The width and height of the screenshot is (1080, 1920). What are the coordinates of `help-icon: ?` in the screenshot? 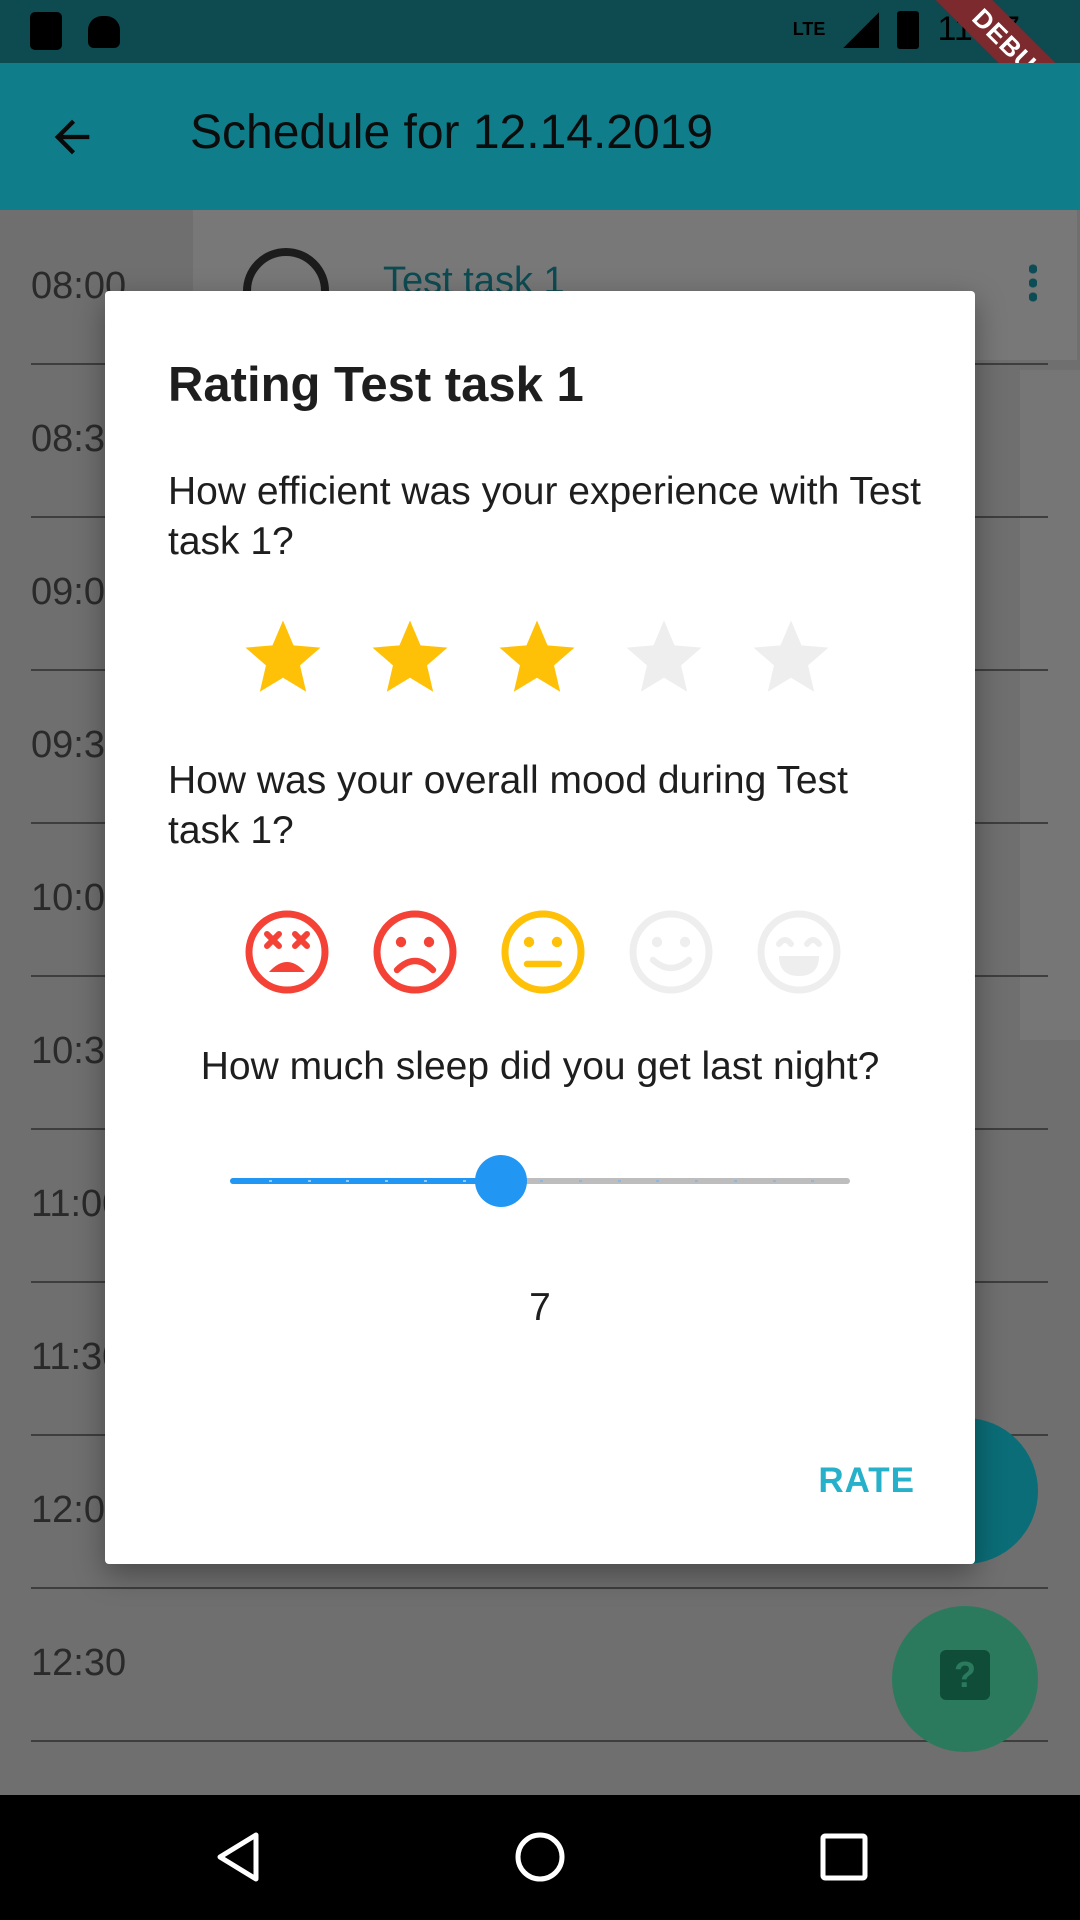 It's located at (965, 1675).